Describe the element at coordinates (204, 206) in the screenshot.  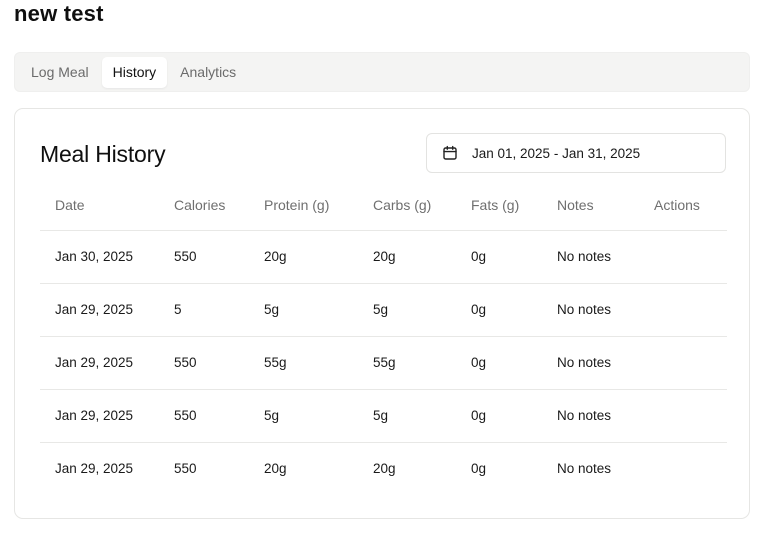
I see `column-header-calories: Calories` at that location.